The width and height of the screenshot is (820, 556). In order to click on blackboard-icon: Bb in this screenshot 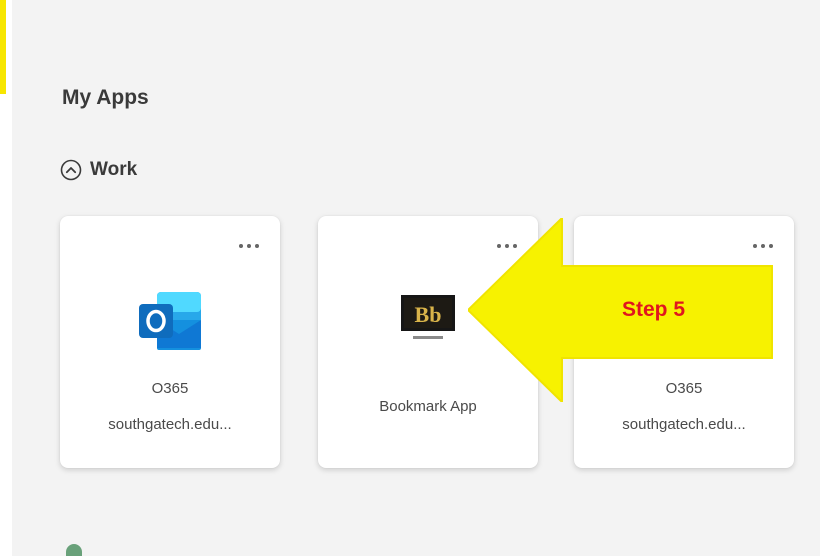, I will do `click(428, 317)`.